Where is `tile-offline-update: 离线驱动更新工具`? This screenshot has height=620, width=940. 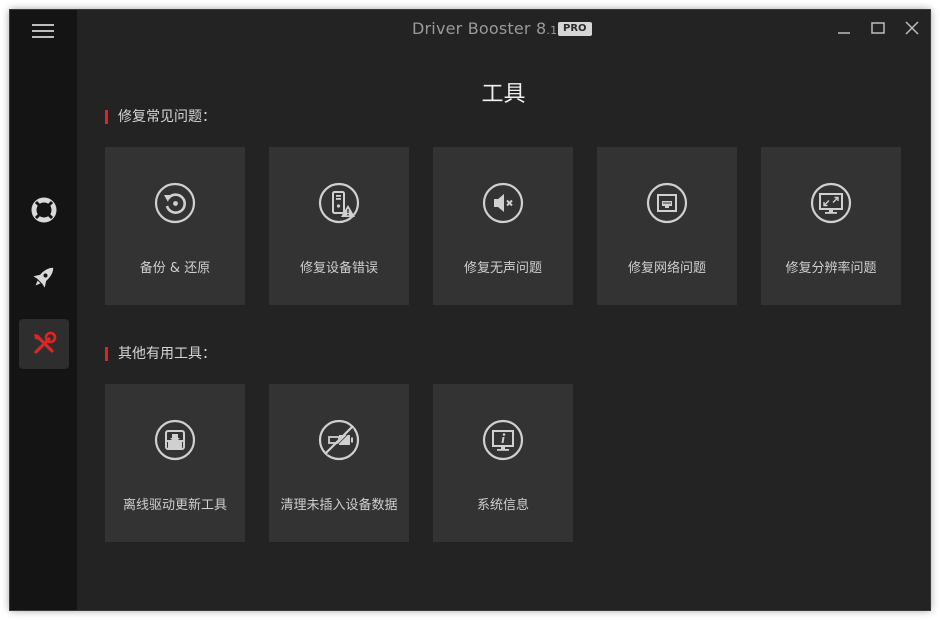
tile-offline-update: 离线驱动更新工具 is located at coordinates (175, 463).